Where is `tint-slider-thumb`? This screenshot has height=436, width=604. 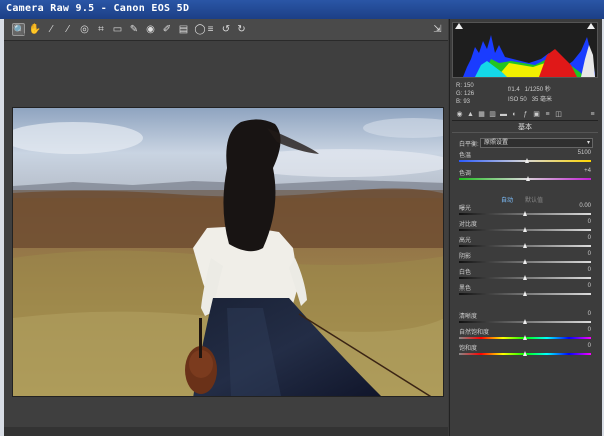 tint-slider-thumb is located at coordinates (528, 178).